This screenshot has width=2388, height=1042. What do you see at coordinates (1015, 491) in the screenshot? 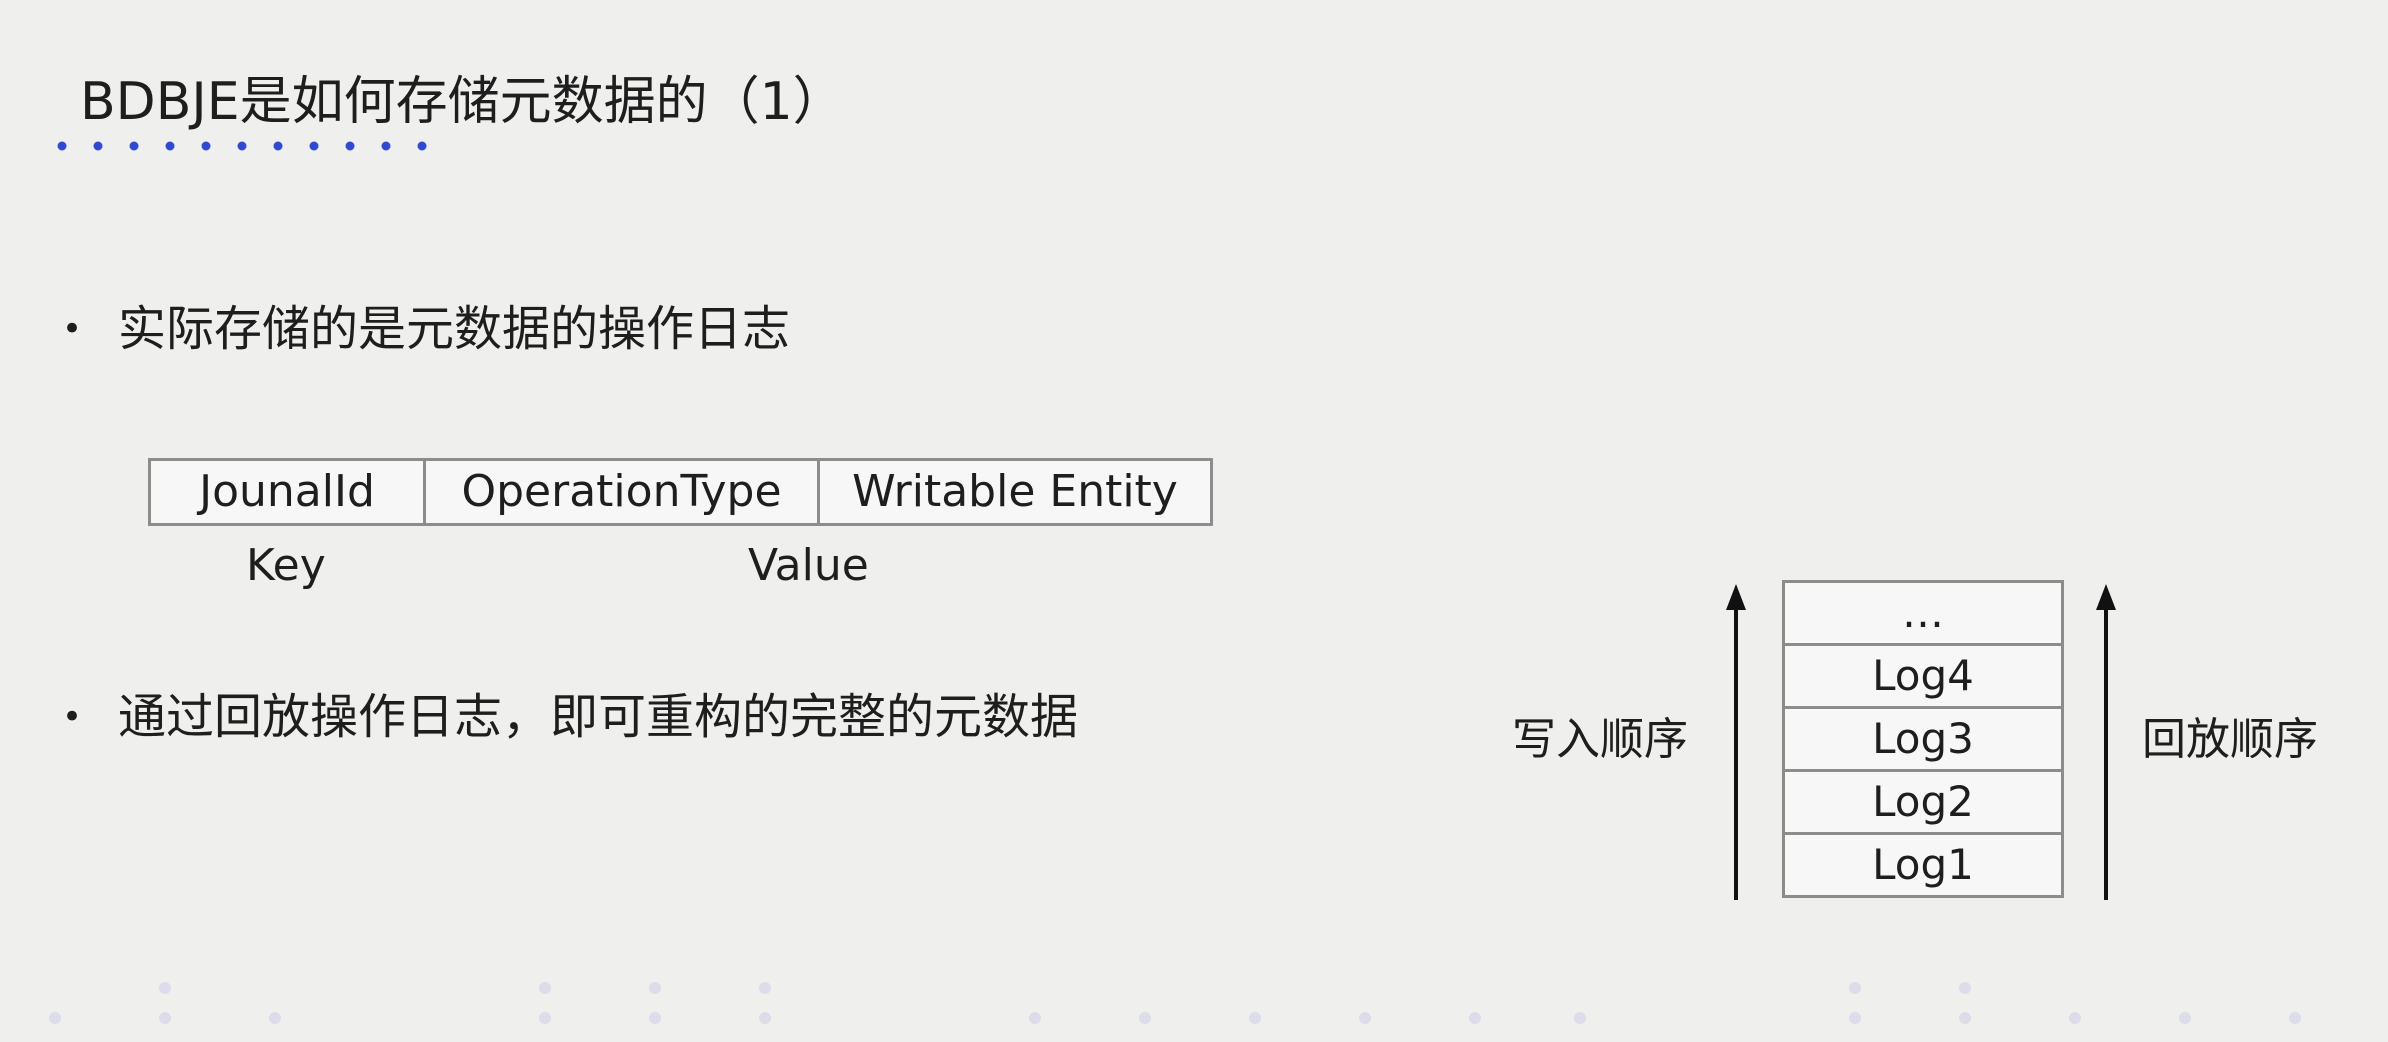
I see `record-cell-writable-entity: Writable Entity` at bounding box center [1015, 491].